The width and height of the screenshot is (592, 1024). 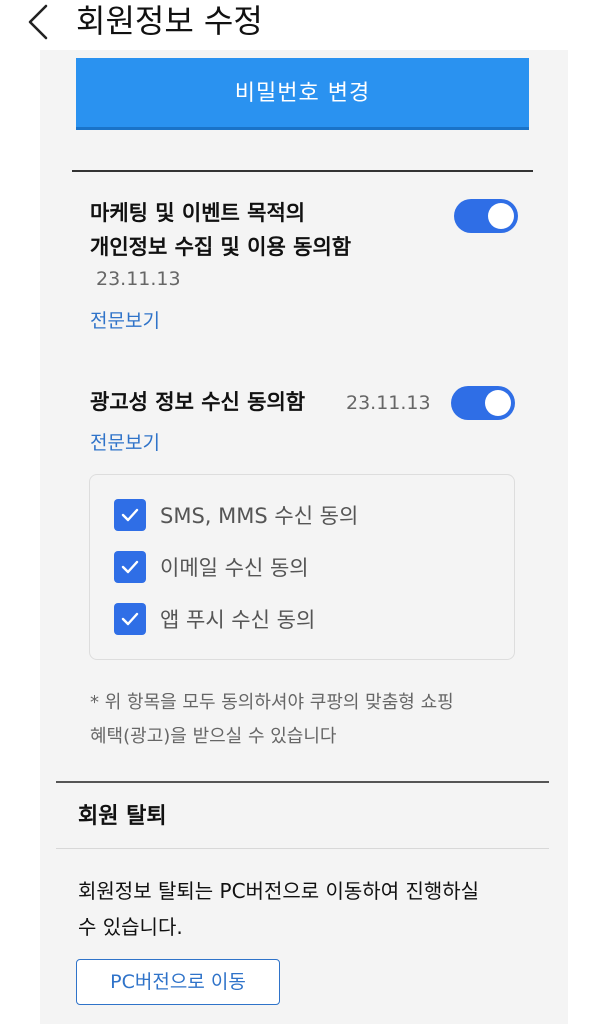 I want to click on chevron-left-icon, so click(x=38, y=22).